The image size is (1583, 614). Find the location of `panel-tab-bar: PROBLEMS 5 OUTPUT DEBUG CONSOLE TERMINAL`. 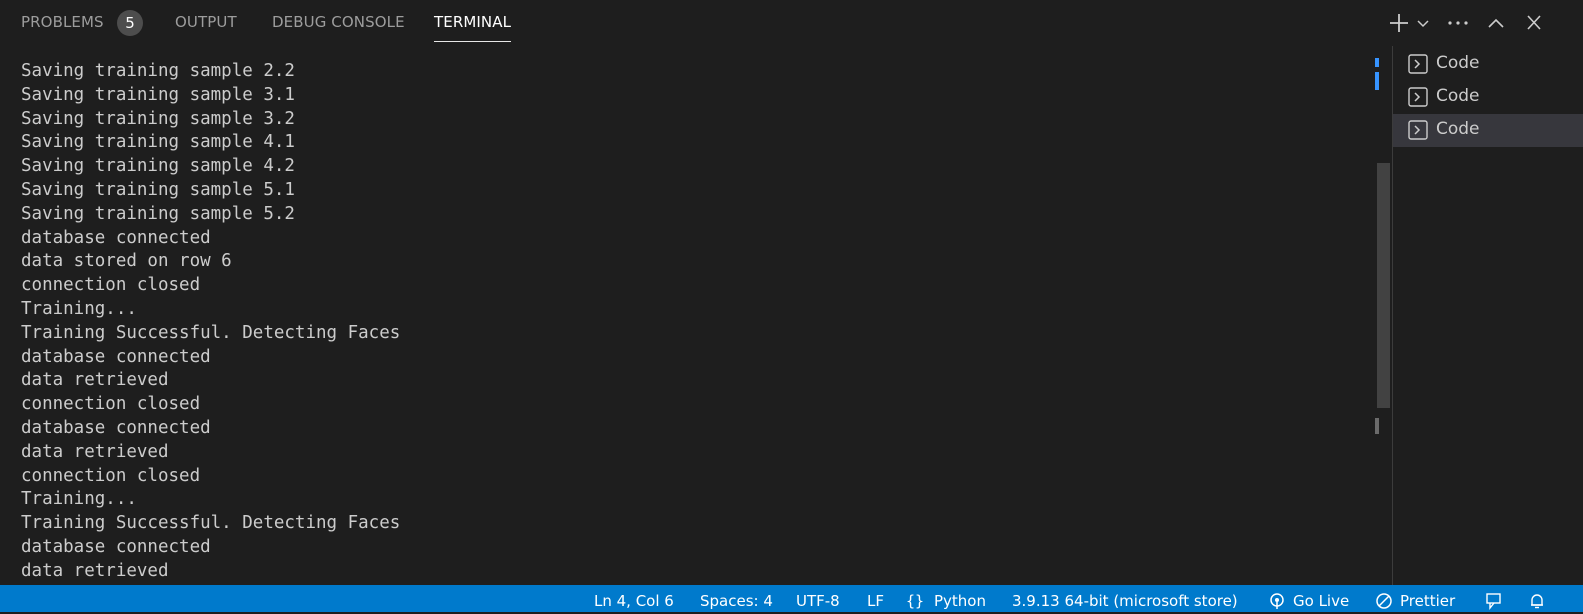

panel-tab-bar: PROBLEMS 5 OUTPUT DEBUG CONSOLE TERMINAL is located at coordinates (791, 23).